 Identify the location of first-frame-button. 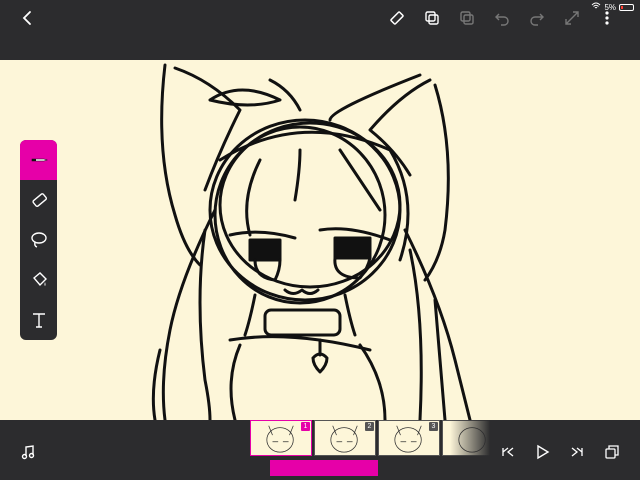
(508, 452).